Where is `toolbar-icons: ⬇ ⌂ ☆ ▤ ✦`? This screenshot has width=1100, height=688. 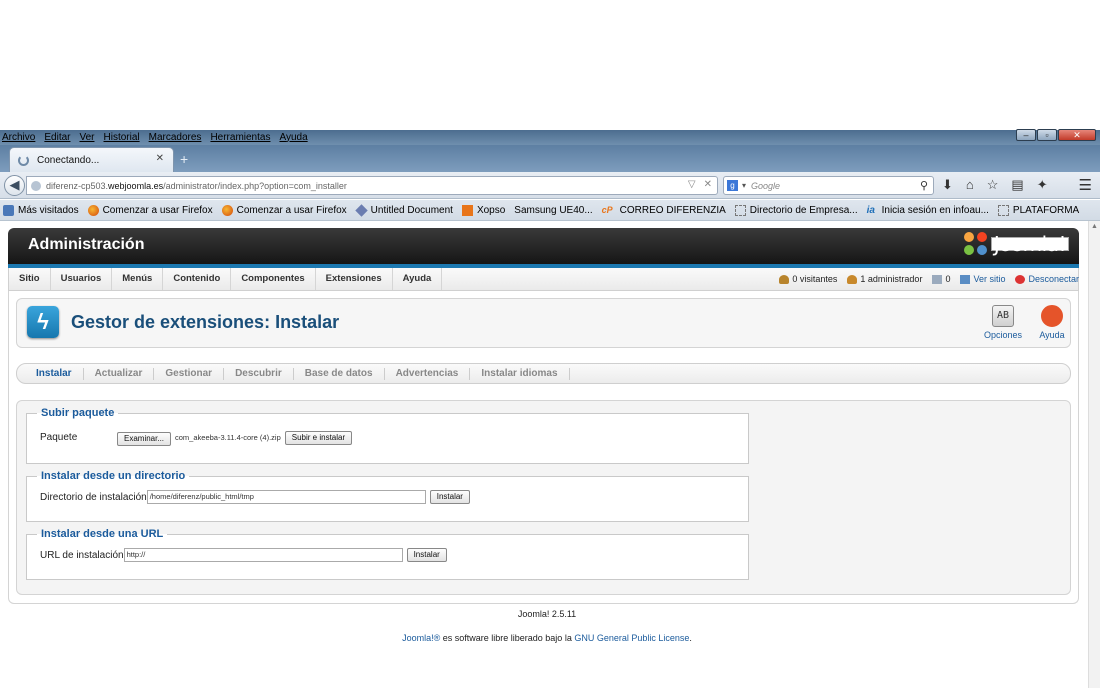 toolbar-icons: ⬇ ⌂ ☆ ▤ ✦ is located at coordinates (995, 185).